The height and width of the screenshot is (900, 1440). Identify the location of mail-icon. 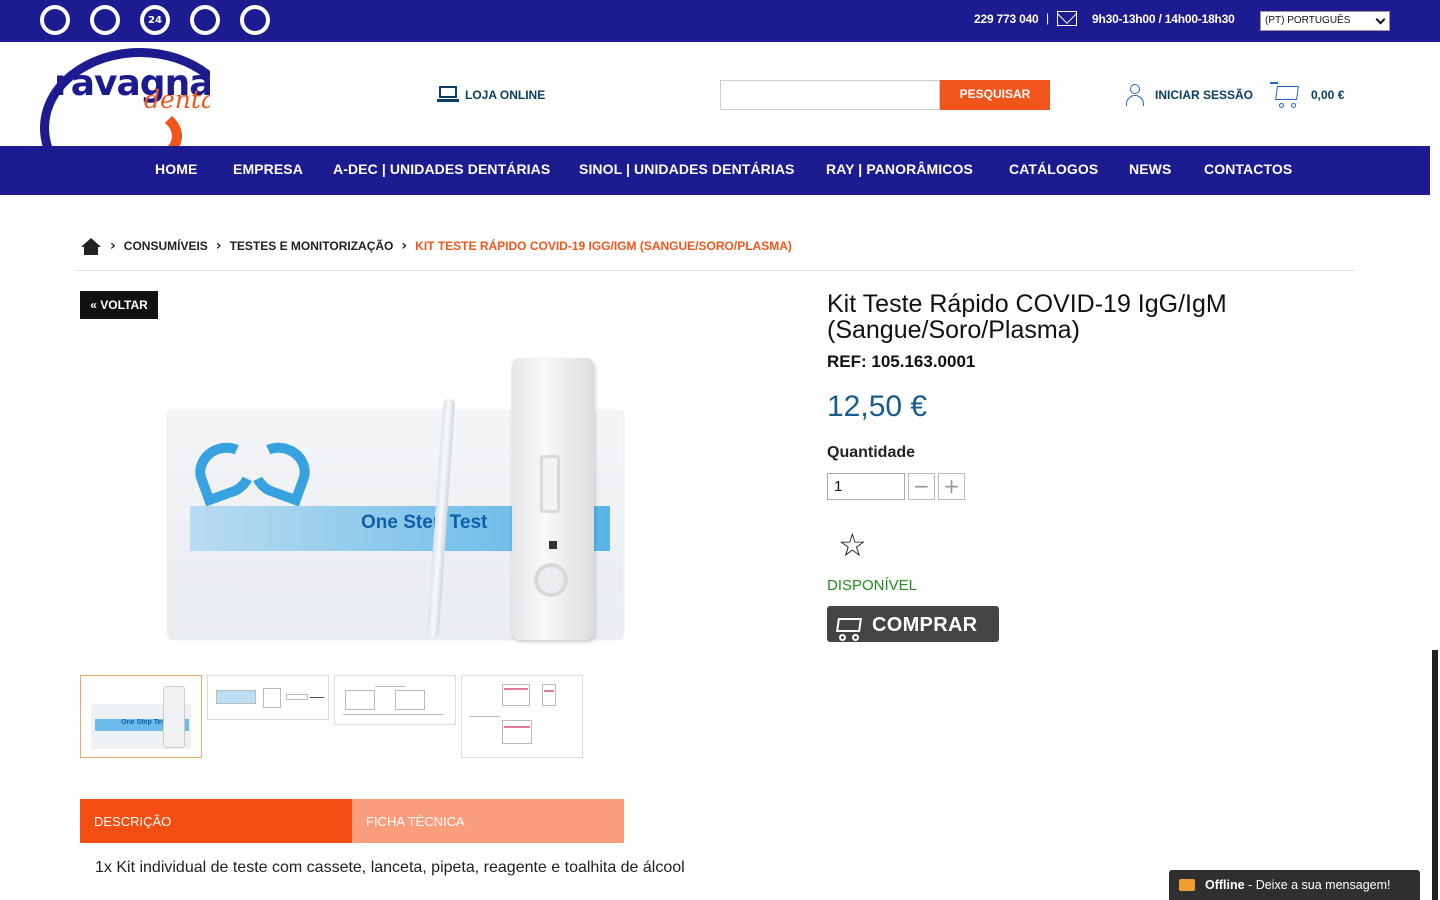
(1067, 18).